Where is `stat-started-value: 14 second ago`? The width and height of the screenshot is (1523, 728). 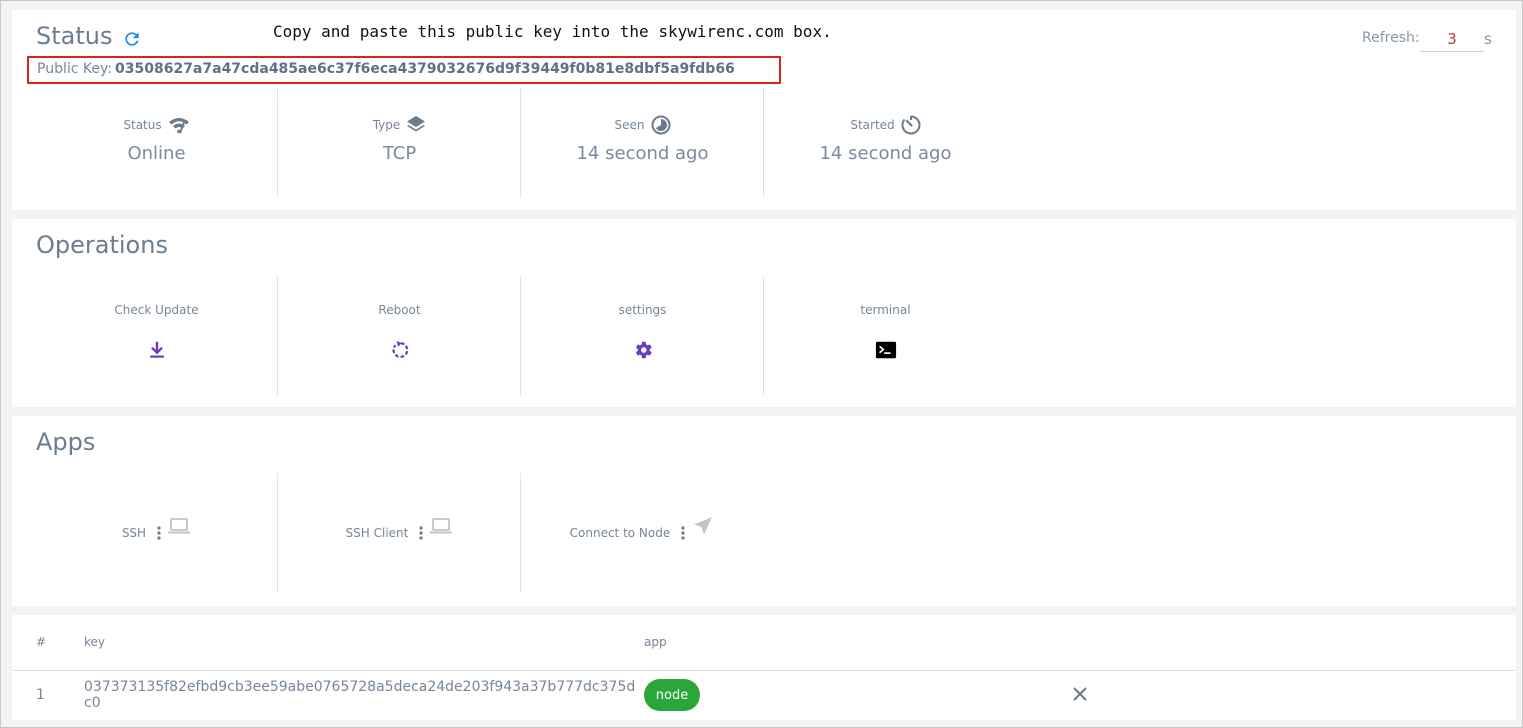
stat-started-value: 14 second ago is located at coordinates (885, 153).